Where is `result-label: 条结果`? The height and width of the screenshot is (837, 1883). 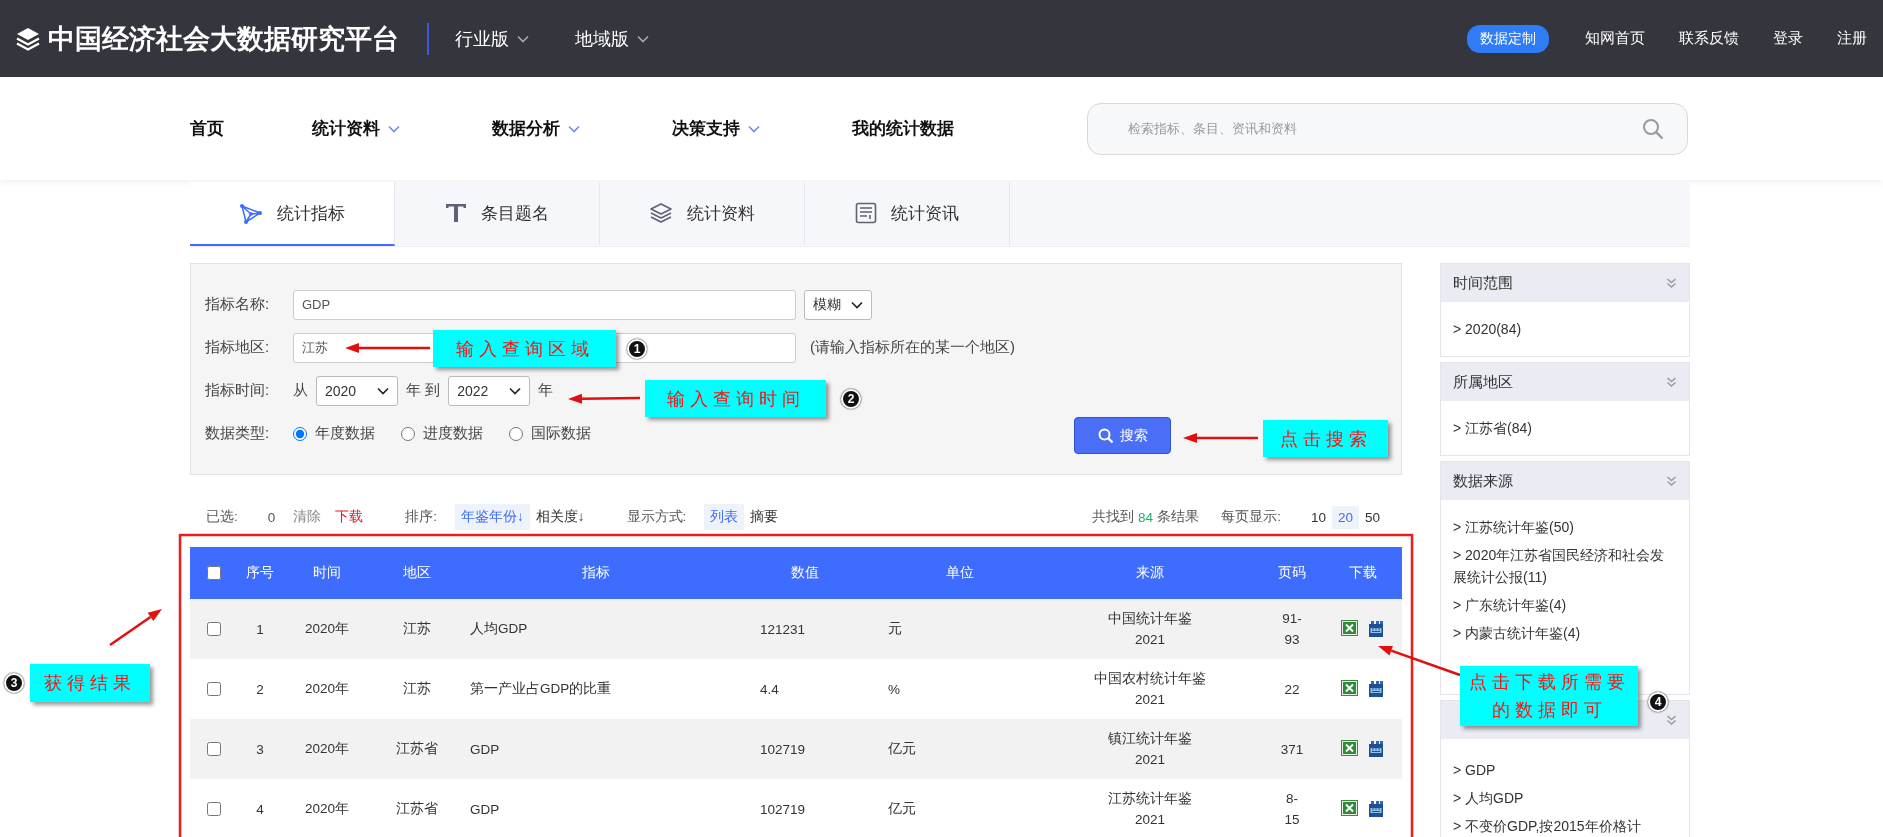 result-label: 条结果 is located at coordinates (1178, 517).